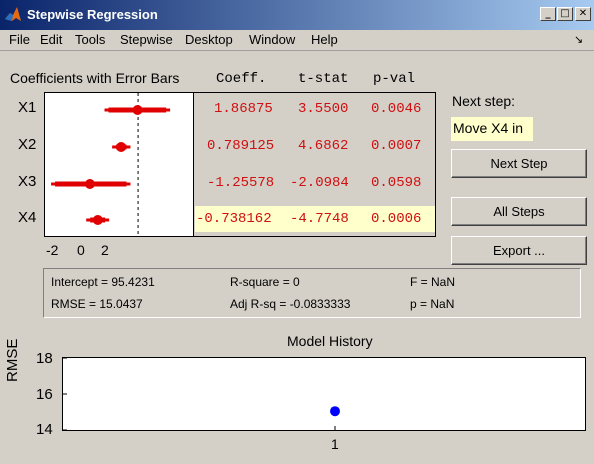  I want to click on menu-tools: Tools, so click(90, 39).